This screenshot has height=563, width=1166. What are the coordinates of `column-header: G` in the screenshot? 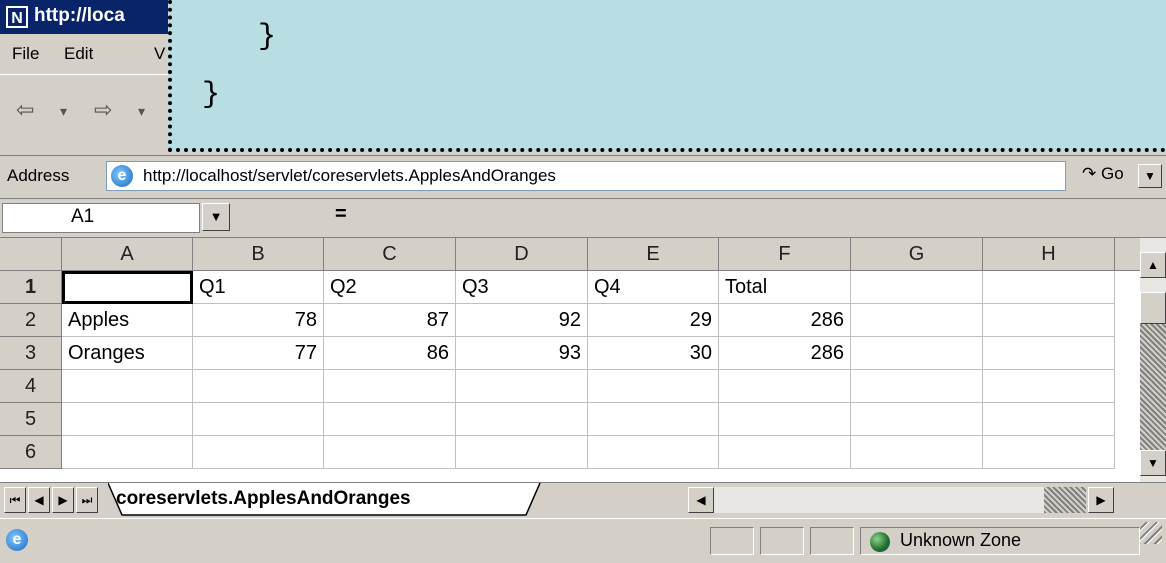 It's located at (917, 254).